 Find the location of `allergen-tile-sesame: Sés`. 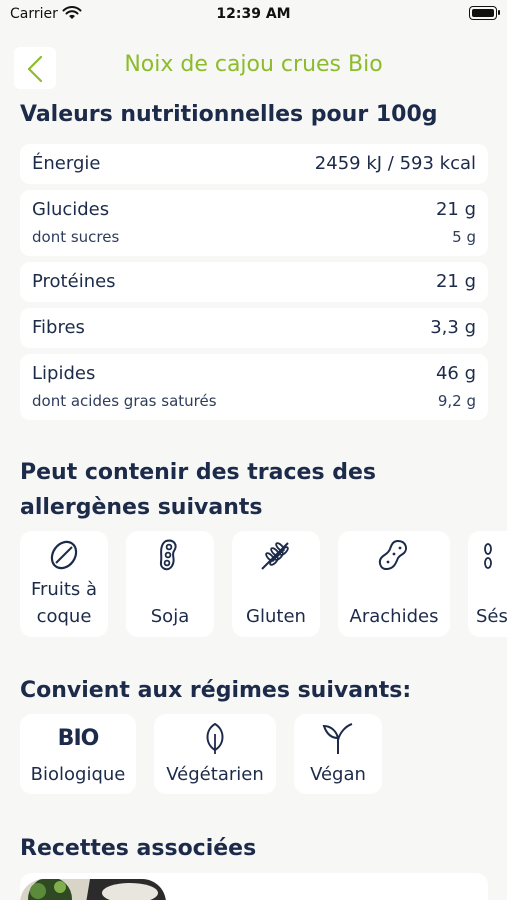

allergen-tile-sesame: Sés is located at coordinates (487, 584).